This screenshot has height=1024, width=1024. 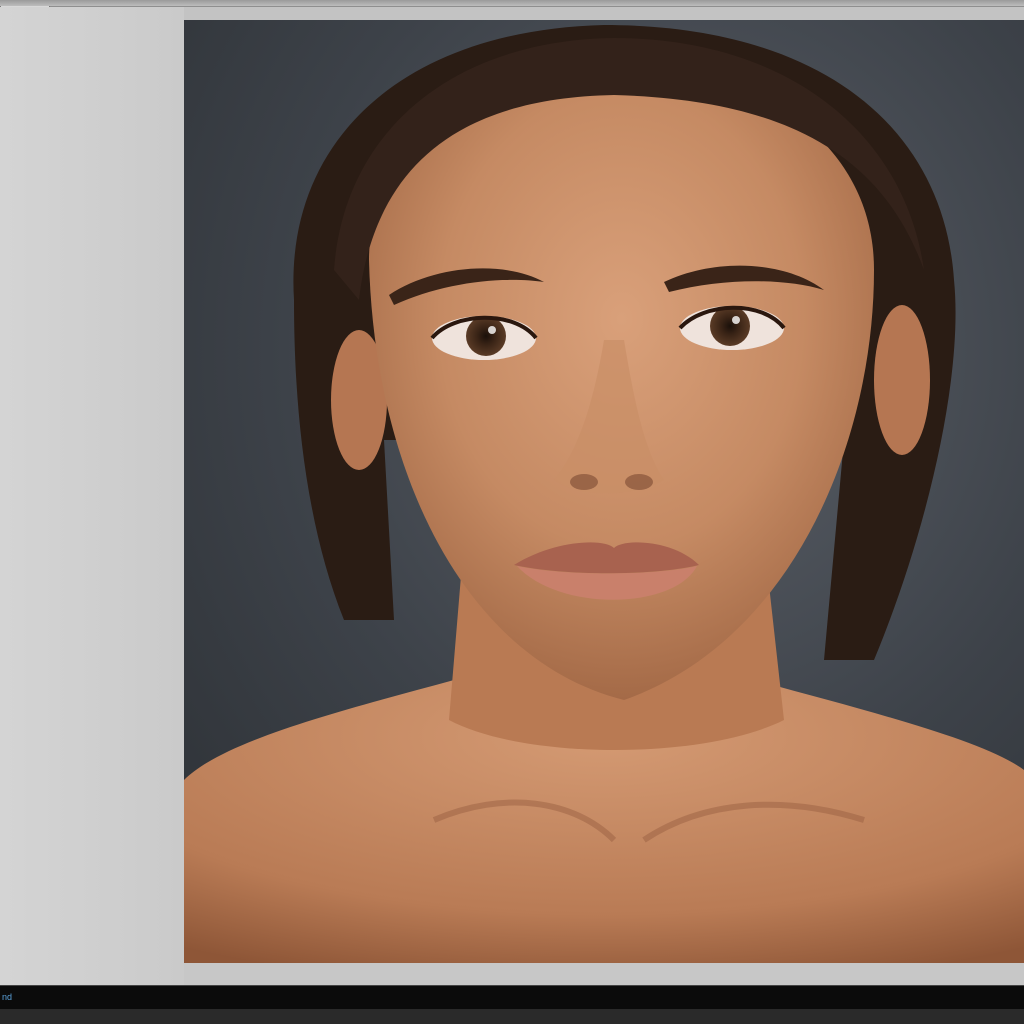 What do you see at coordinates (512, 3) in the screenshot?
I see `window-title-bar` at bounding box center [512, 3].